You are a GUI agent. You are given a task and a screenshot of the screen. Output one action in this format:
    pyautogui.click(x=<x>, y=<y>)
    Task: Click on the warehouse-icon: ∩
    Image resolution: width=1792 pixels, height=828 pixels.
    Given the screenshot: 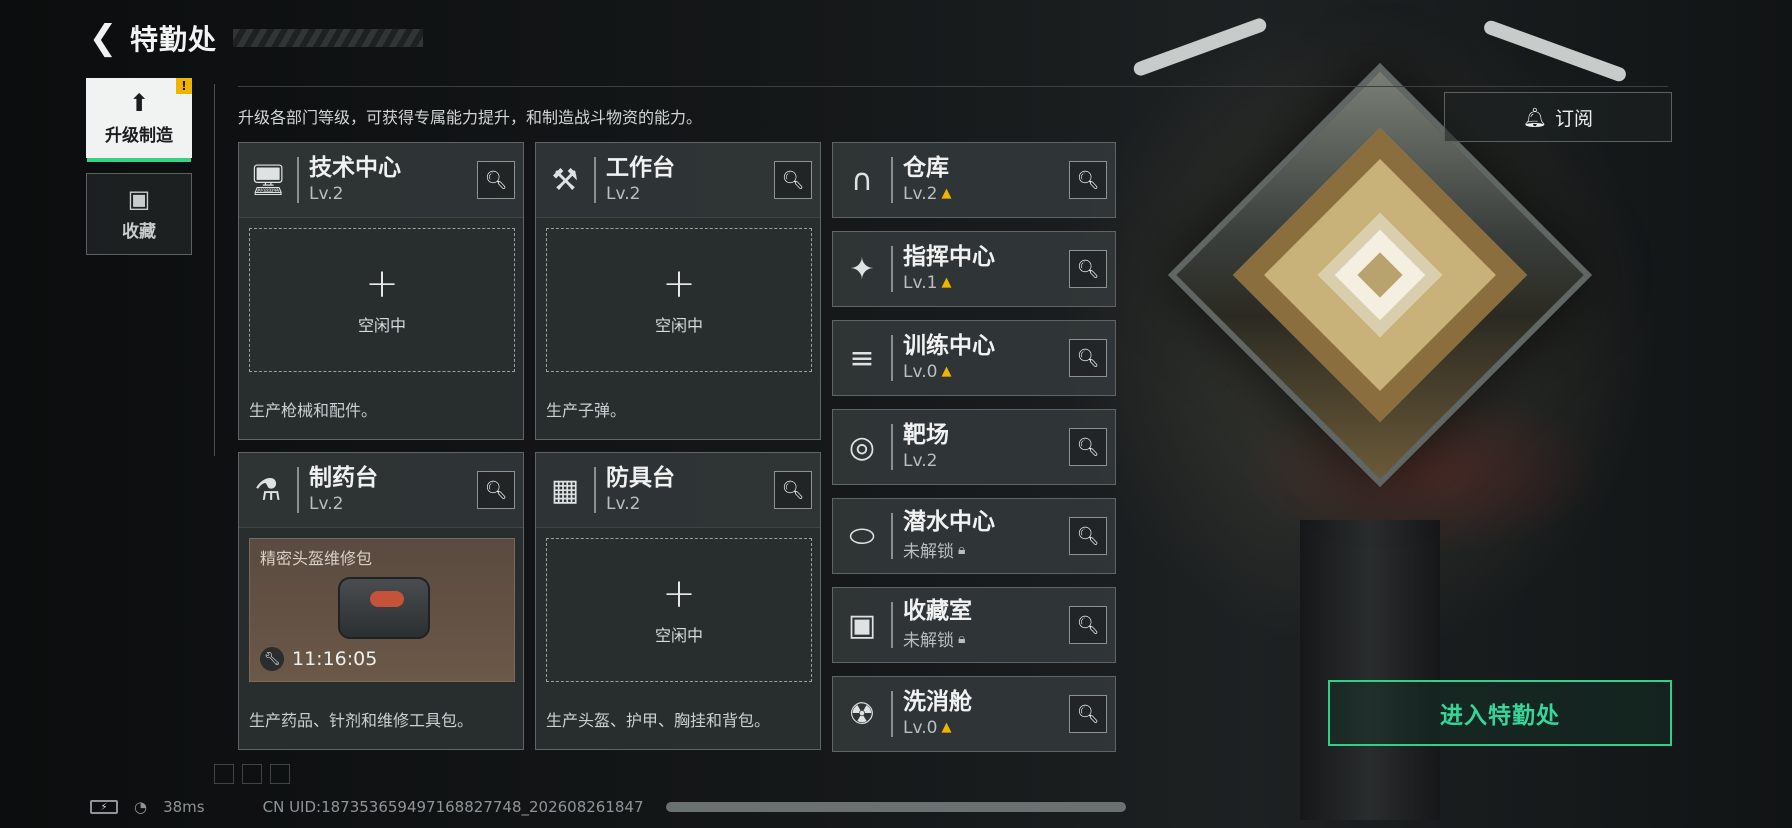 What is the action you would take?
    pyautogui.click(x=862, y=180)
    